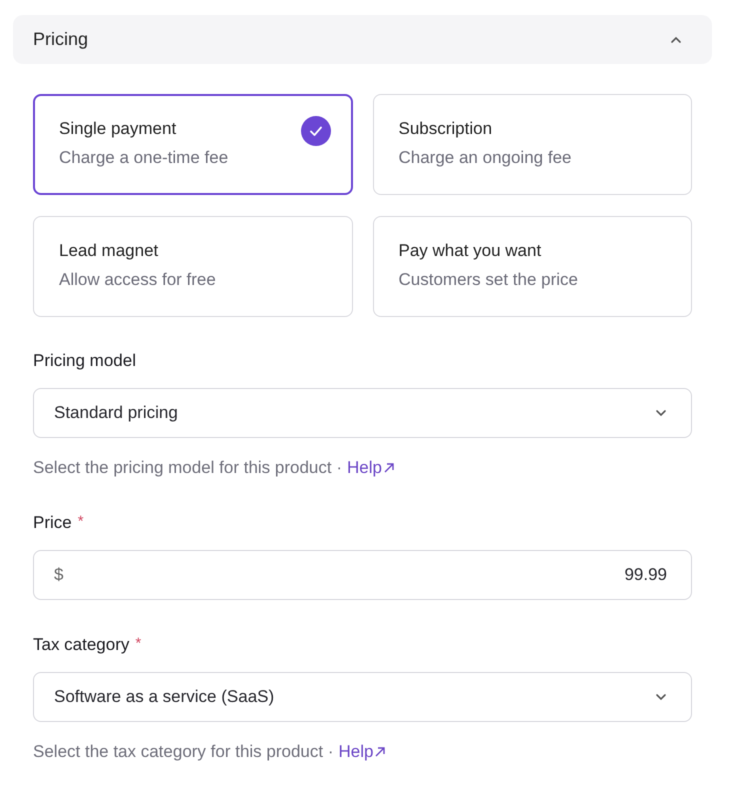 The width and height of the screenshot is (732, 787). Describe the element at coordinates (81, 645) in the screenshot. I see `field-label: Tax category` at that location.